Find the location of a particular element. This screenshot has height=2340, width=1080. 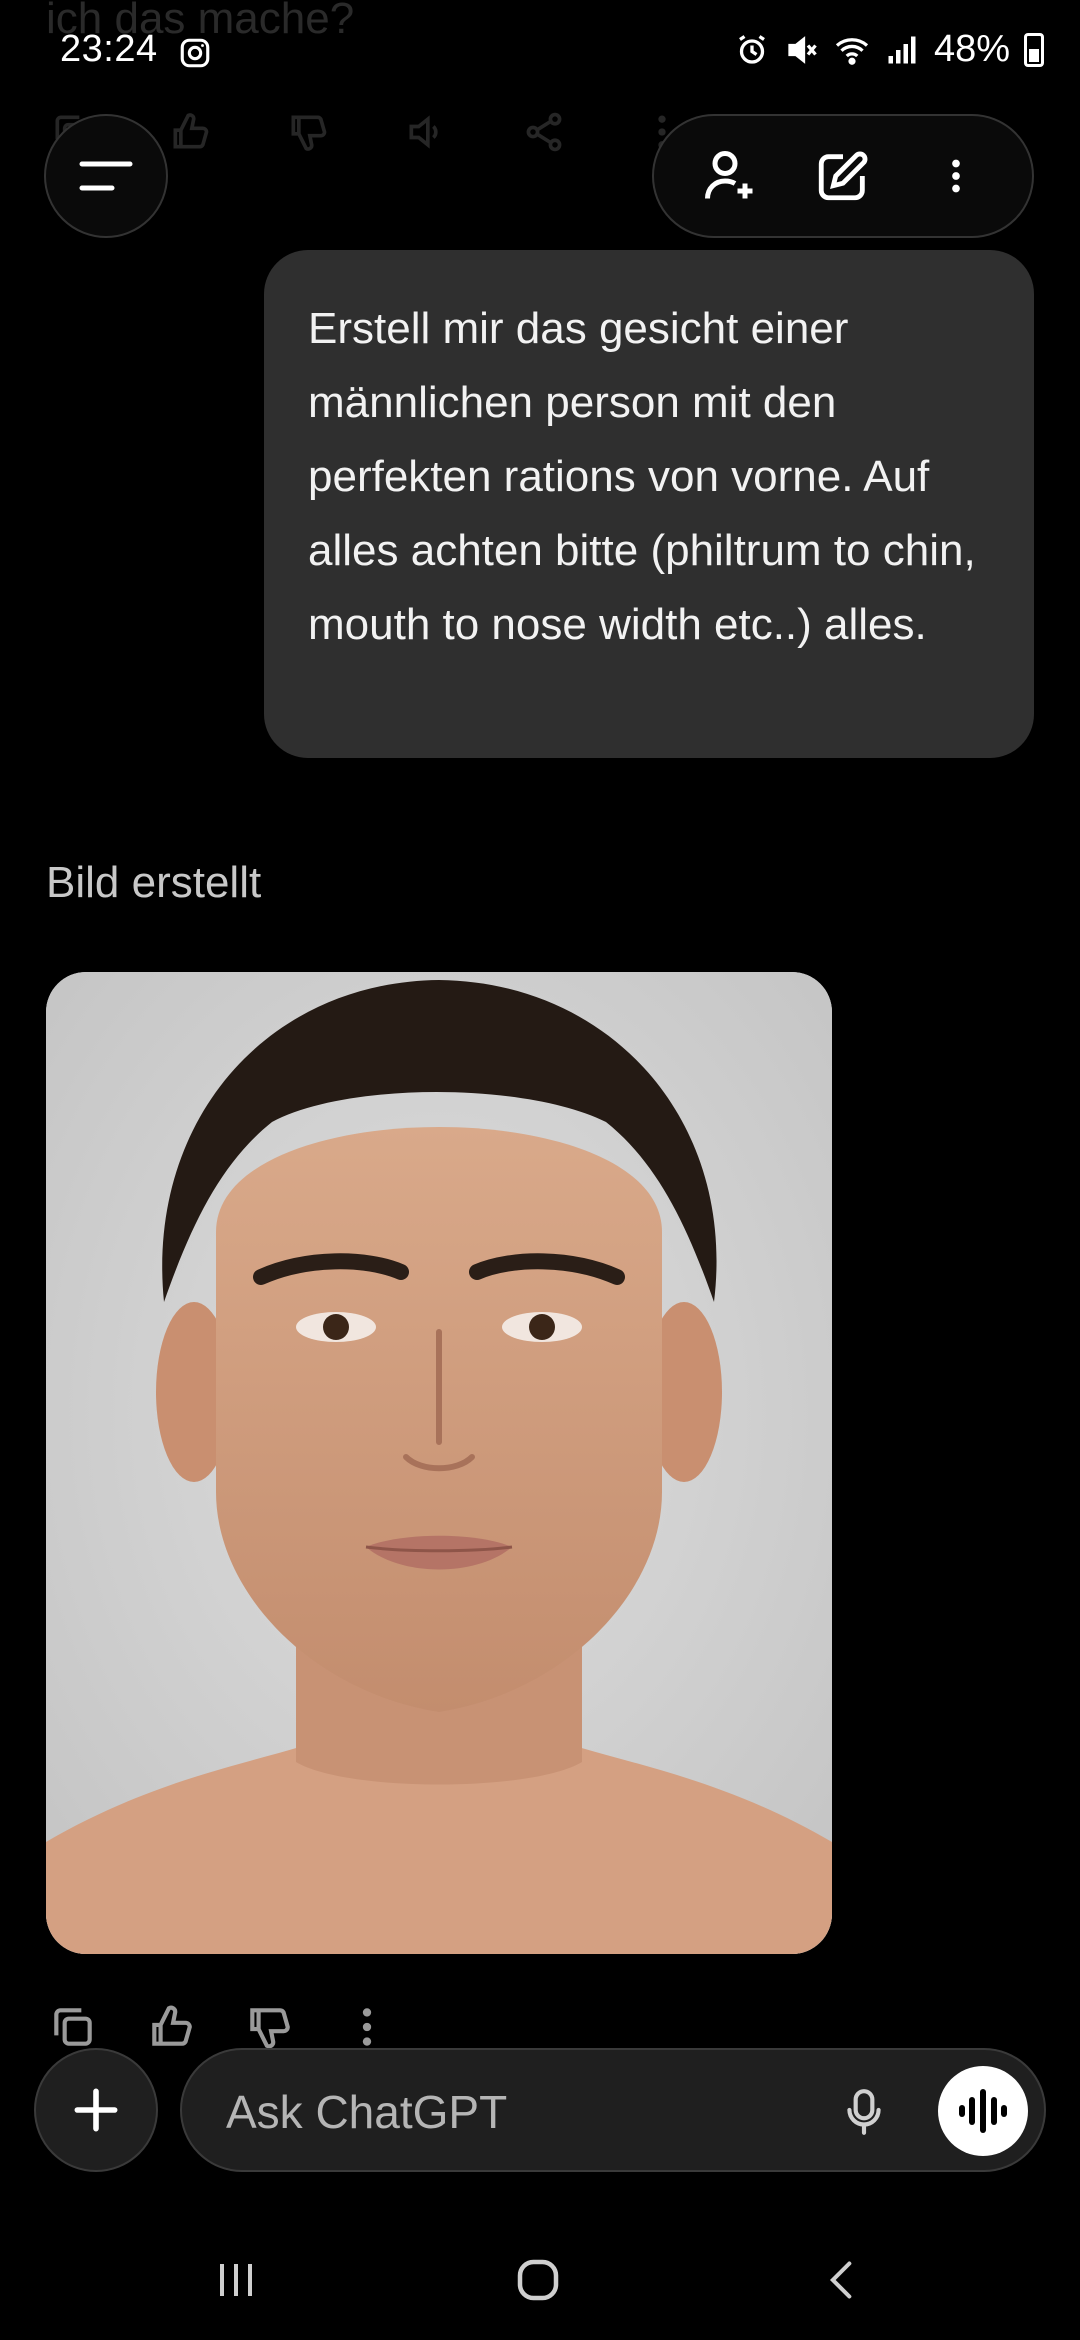

instagram-icon is located at coordinates (195, 53).